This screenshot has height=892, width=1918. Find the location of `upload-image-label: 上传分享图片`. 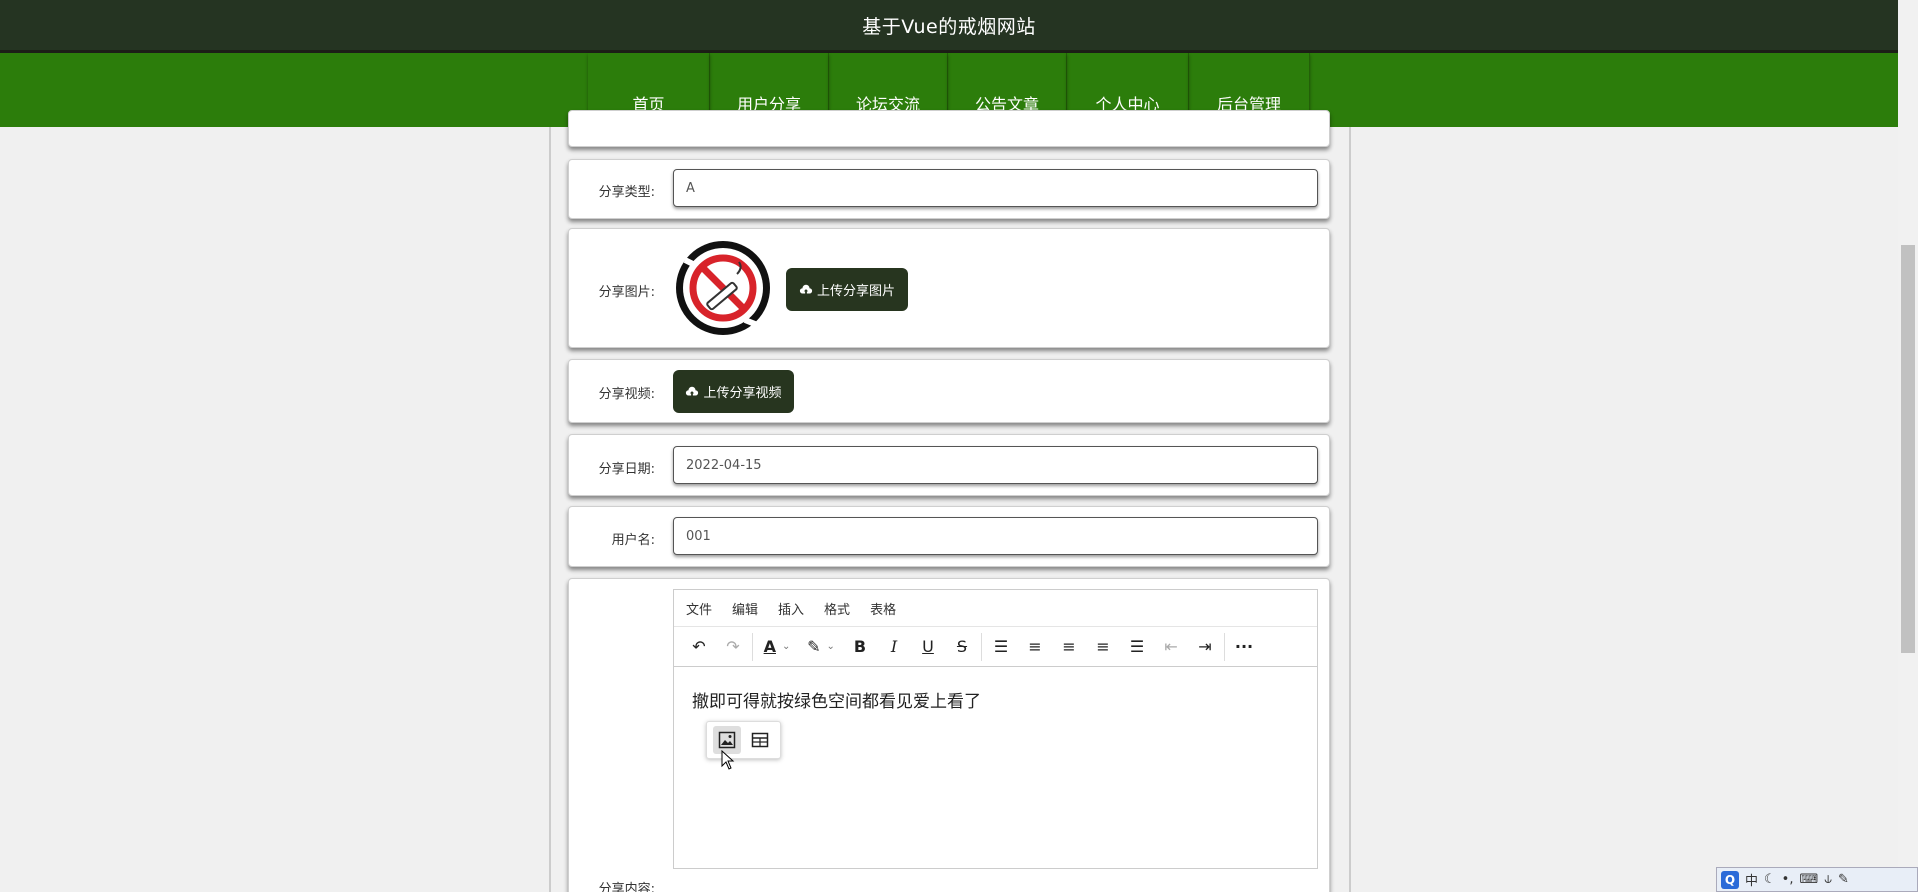

upload-image-label: 上传分享图片 is located at coordinates (855, 291).